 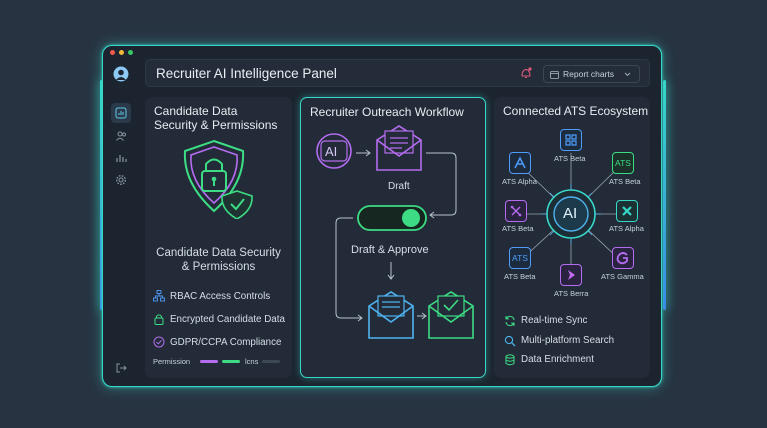 What do you see at coordinates (218, 179) in the screenshot?
I see `shield-lock-icon` at bounding box center [218, 179].